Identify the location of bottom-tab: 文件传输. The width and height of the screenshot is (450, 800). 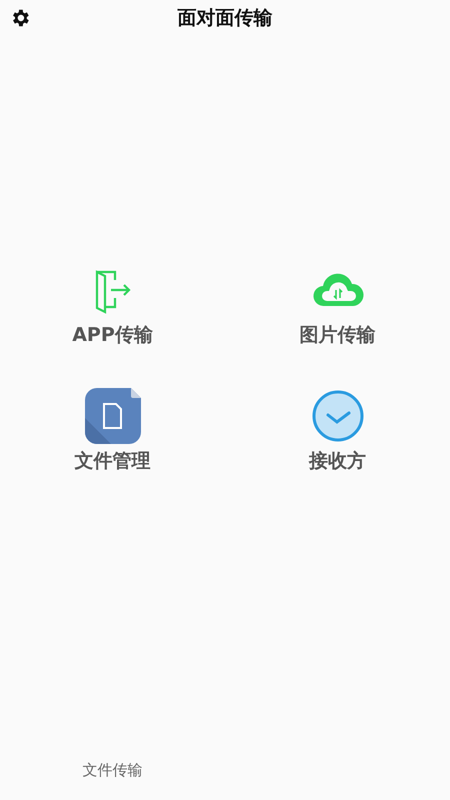
(112, 770).